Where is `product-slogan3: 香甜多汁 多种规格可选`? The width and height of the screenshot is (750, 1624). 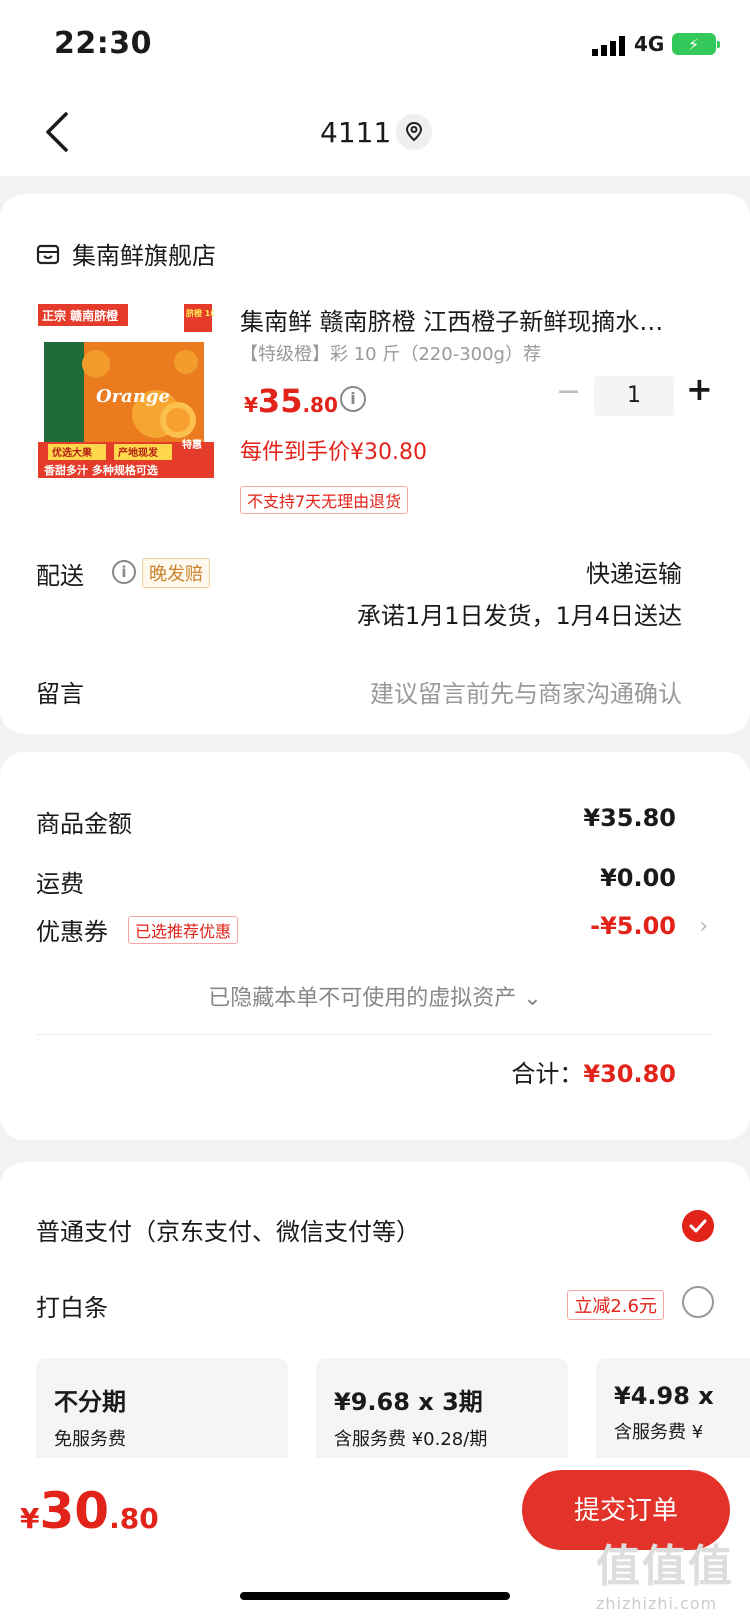
product-slogan3: 香甜多汁 多种规格可选 is located at coordinates (100, 470).